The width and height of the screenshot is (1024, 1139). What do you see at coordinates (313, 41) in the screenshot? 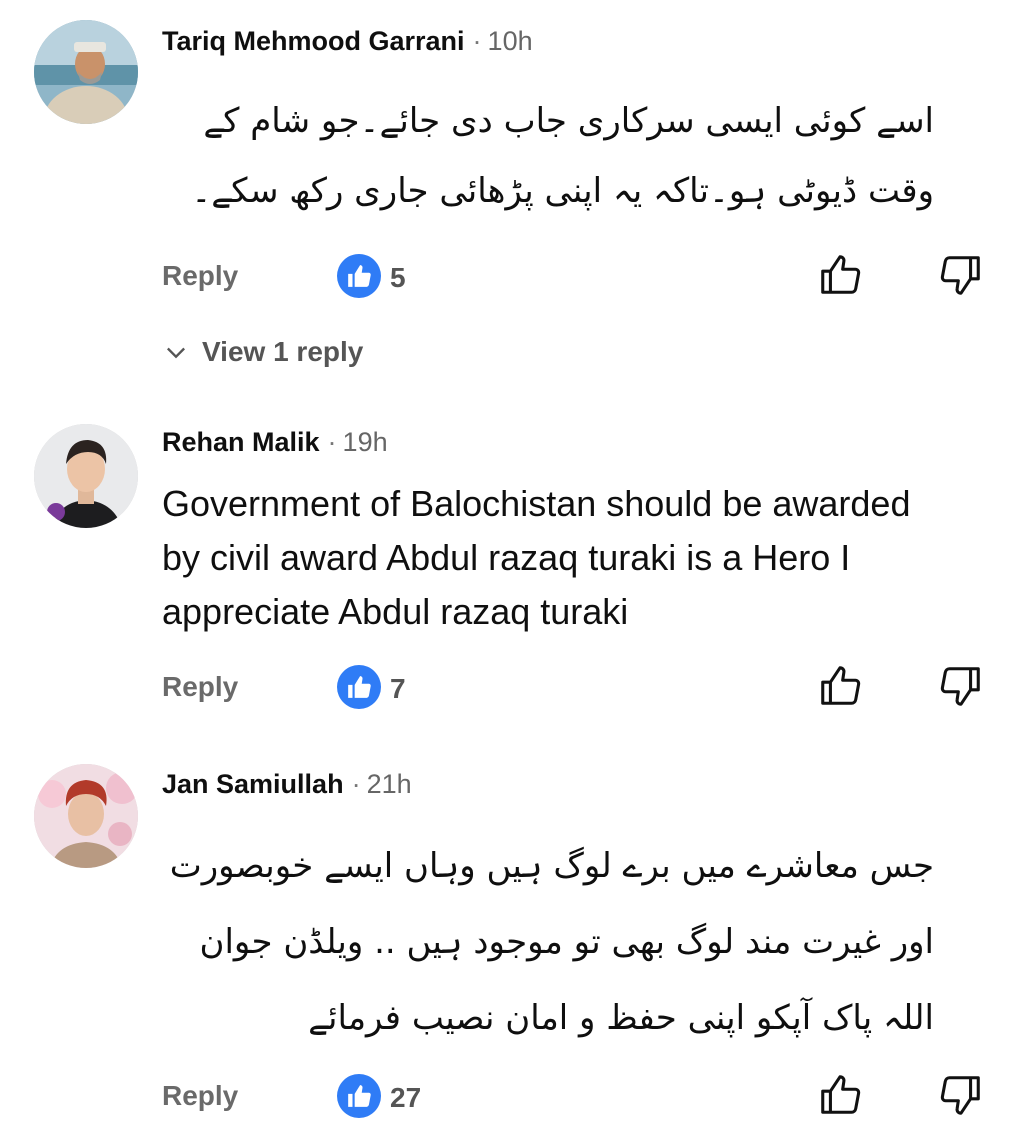
I see `author-name: Tariq Mehmood Garrani` at bounding box center [313, 41].